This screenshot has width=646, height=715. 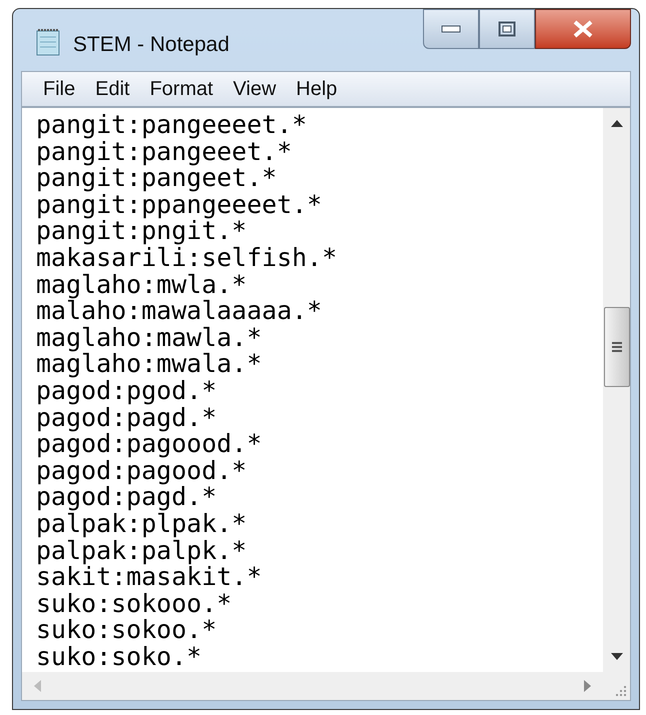 I want to click on window-title: STEM - Notepad, so click(x=151, y=45).